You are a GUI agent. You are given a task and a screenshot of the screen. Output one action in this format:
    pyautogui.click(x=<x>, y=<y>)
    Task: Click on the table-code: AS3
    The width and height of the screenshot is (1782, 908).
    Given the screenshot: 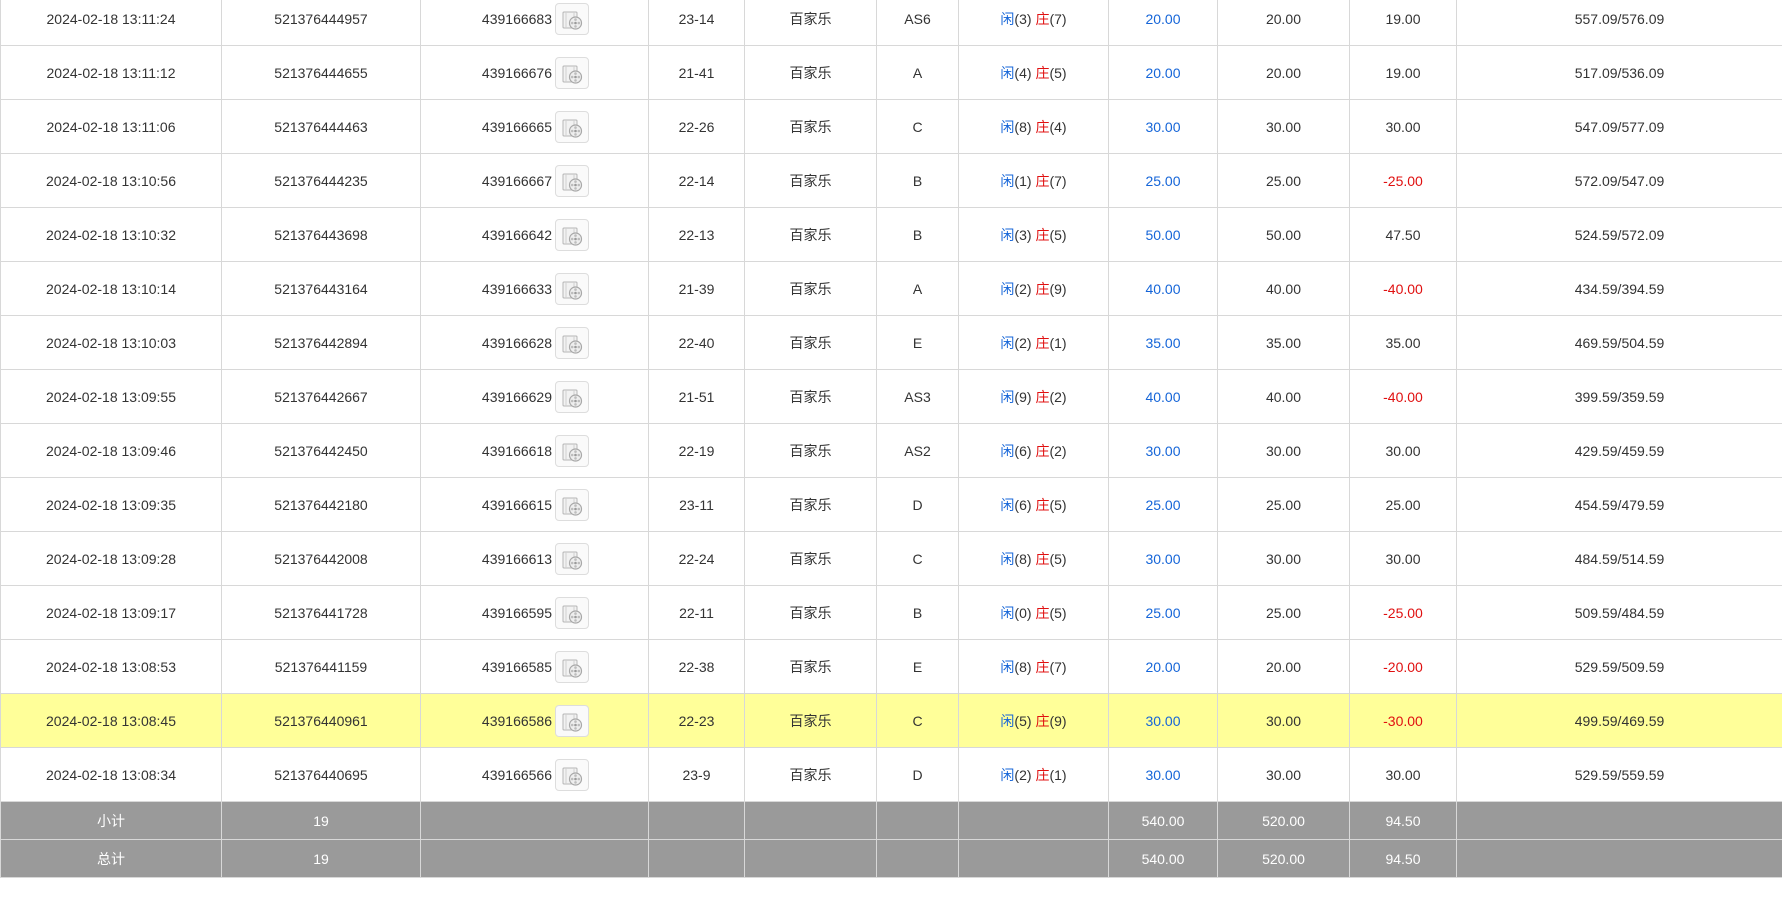 What is the action you would take?
    pyautogui.click(x=917, y=396)
    